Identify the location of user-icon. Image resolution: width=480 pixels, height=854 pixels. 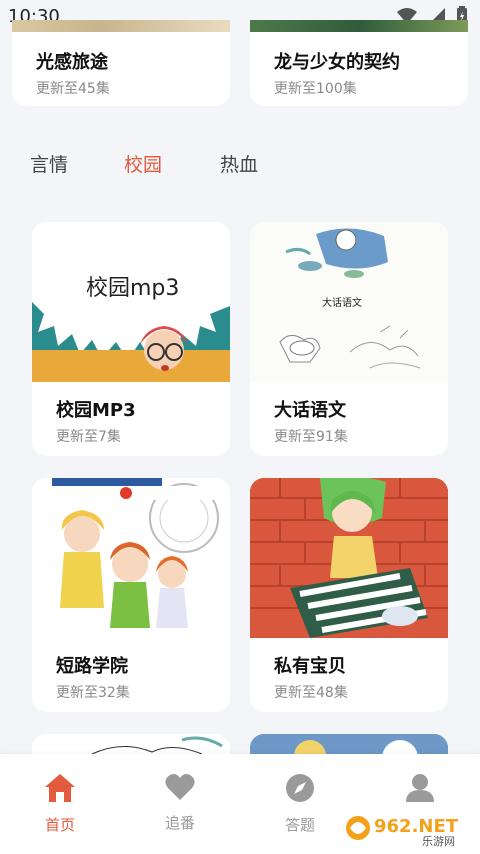
(420, 788).